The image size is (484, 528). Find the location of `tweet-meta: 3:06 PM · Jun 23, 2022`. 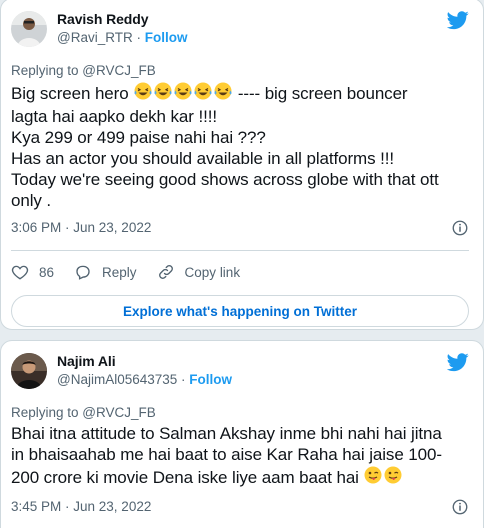

tweet-meta: 3:06 PM · Jun 23, 2022 is located at coordinates (240, 229).